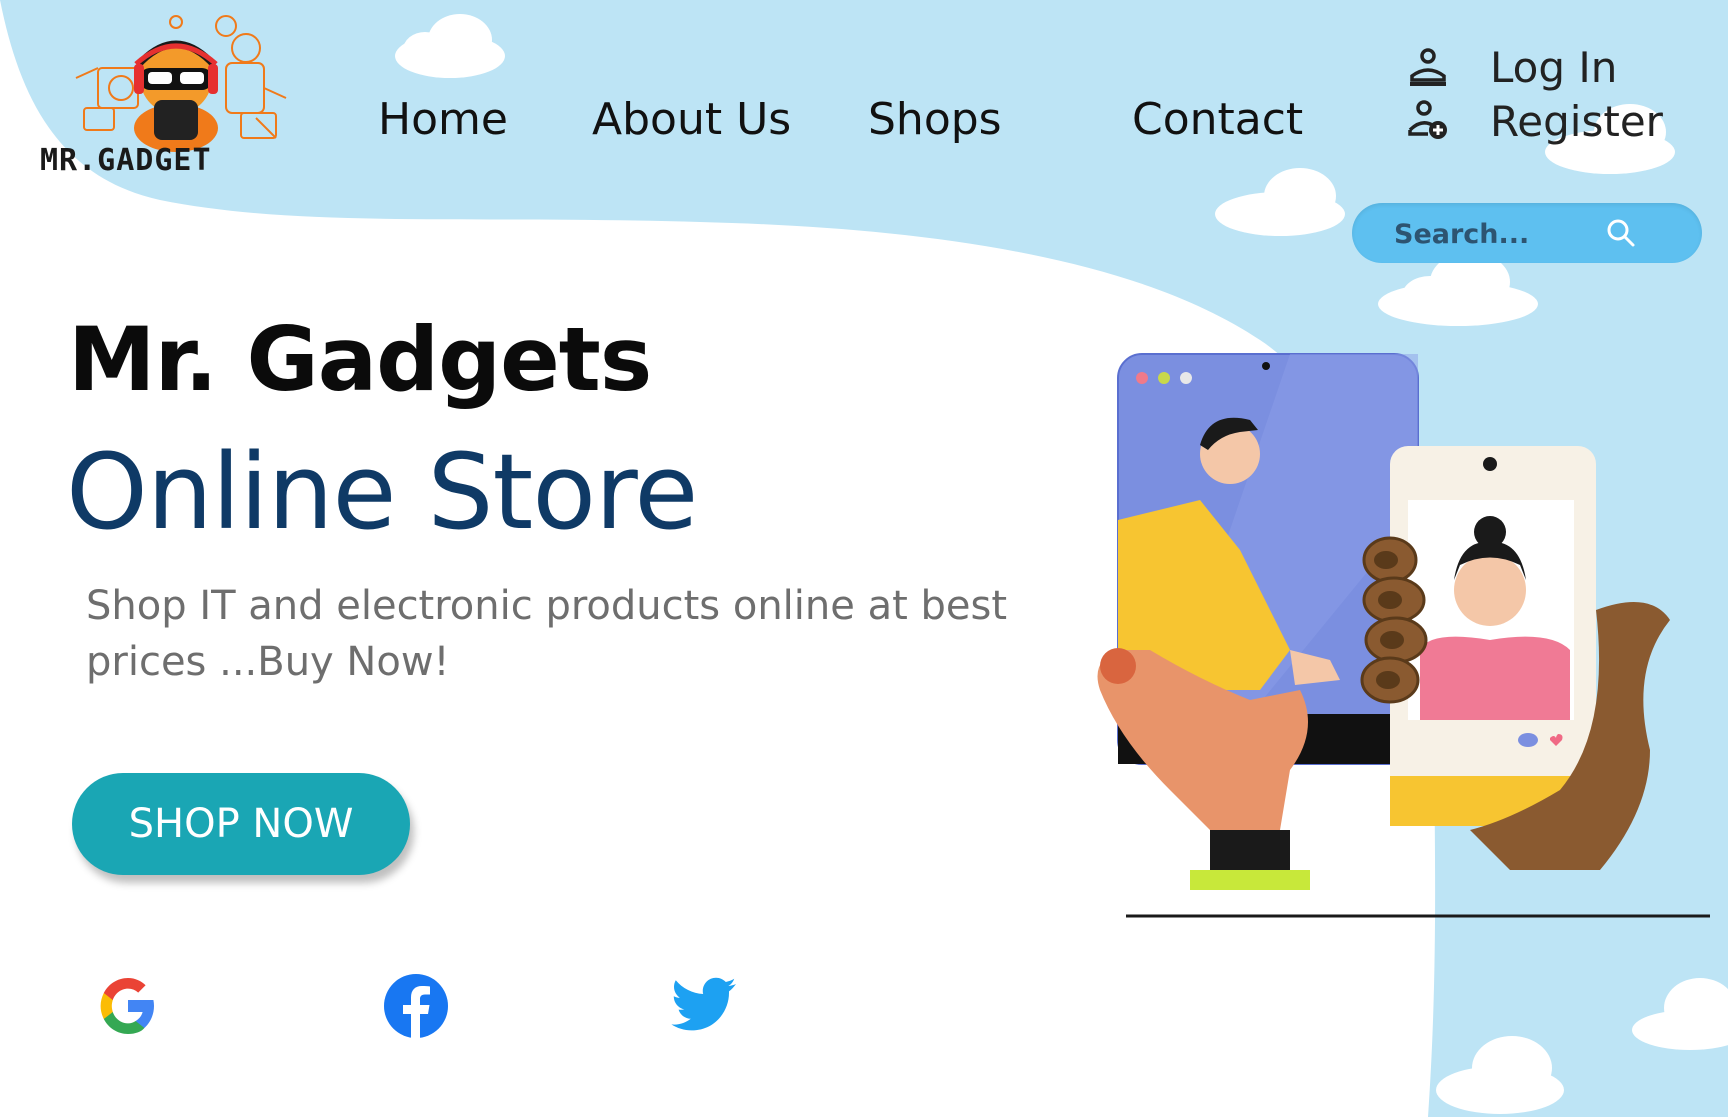 Image resolution: width=1728 pixels, height=1117 pixels. What do you see at coordinates (935, 120) in the screenshot?
I see `nav-shops: Shops` at bounding box center [935, 120].